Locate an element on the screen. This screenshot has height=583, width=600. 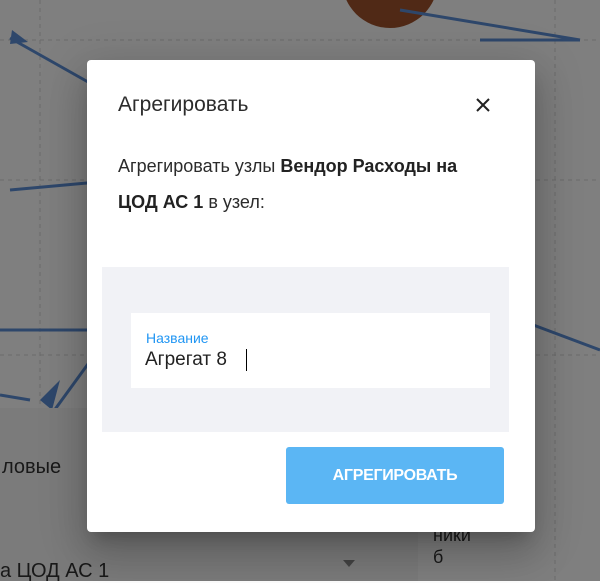
close-button is located at coordinates (483, 105).